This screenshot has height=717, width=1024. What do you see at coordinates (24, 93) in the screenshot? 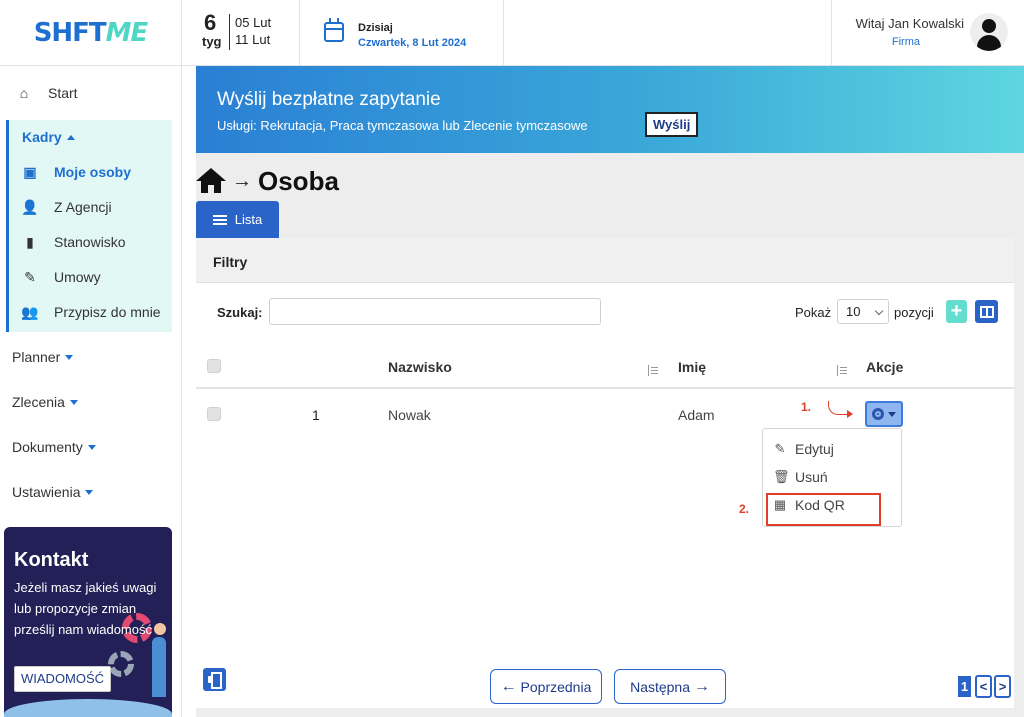
I see `home-icon: ⌂` at bounding box center [24, 93].